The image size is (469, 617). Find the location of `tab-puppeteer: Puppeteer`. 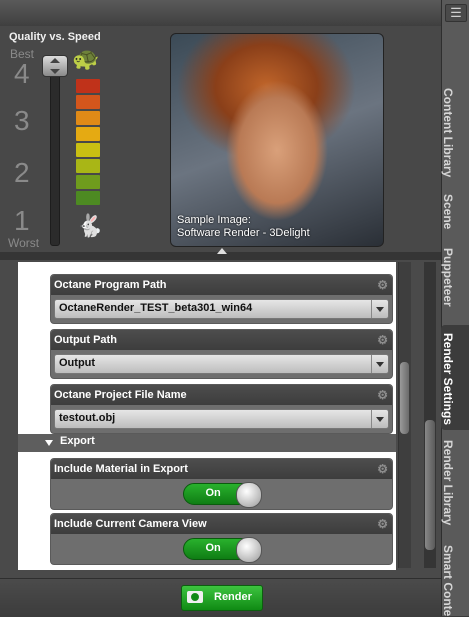

tab-puppeteer: Puppeteer is located at coordinates (455, 283).